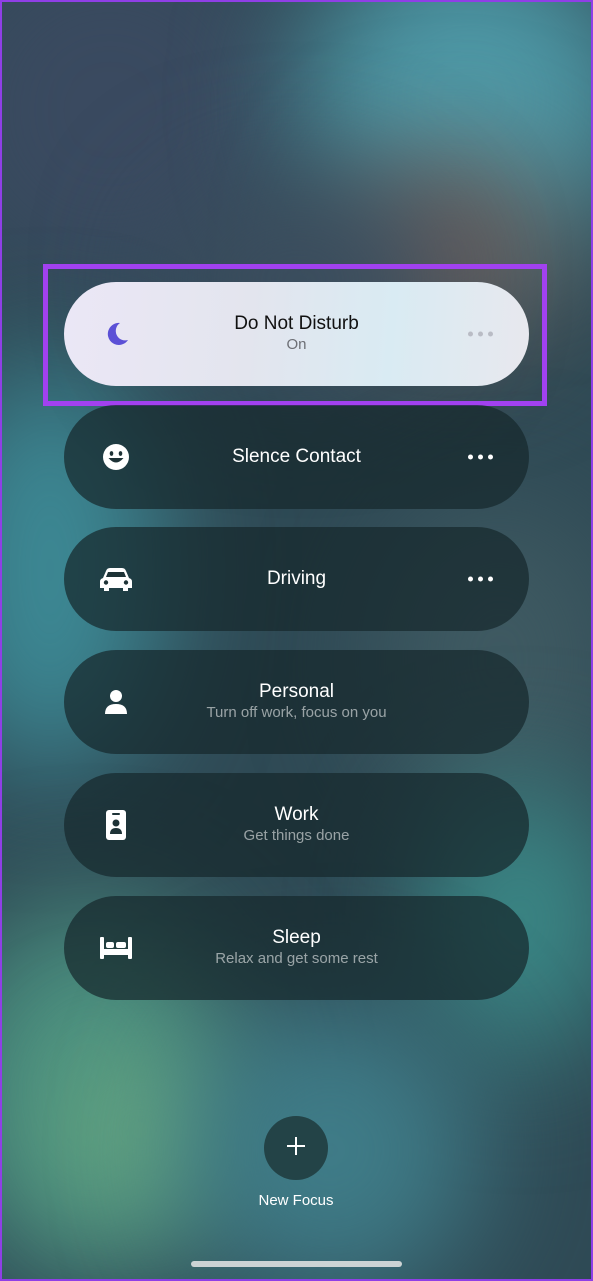  What do you see at coordinates (296, 814) in the screenshot?
I see `focus-title: Work` at bounding box center [296, 814].